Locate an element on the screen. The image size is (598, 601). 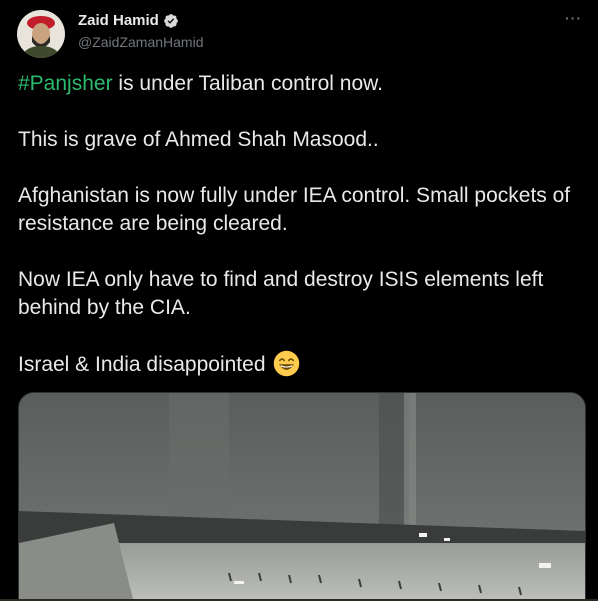
hashtag-link: #Panjsher is located at coordinates (65, 83).